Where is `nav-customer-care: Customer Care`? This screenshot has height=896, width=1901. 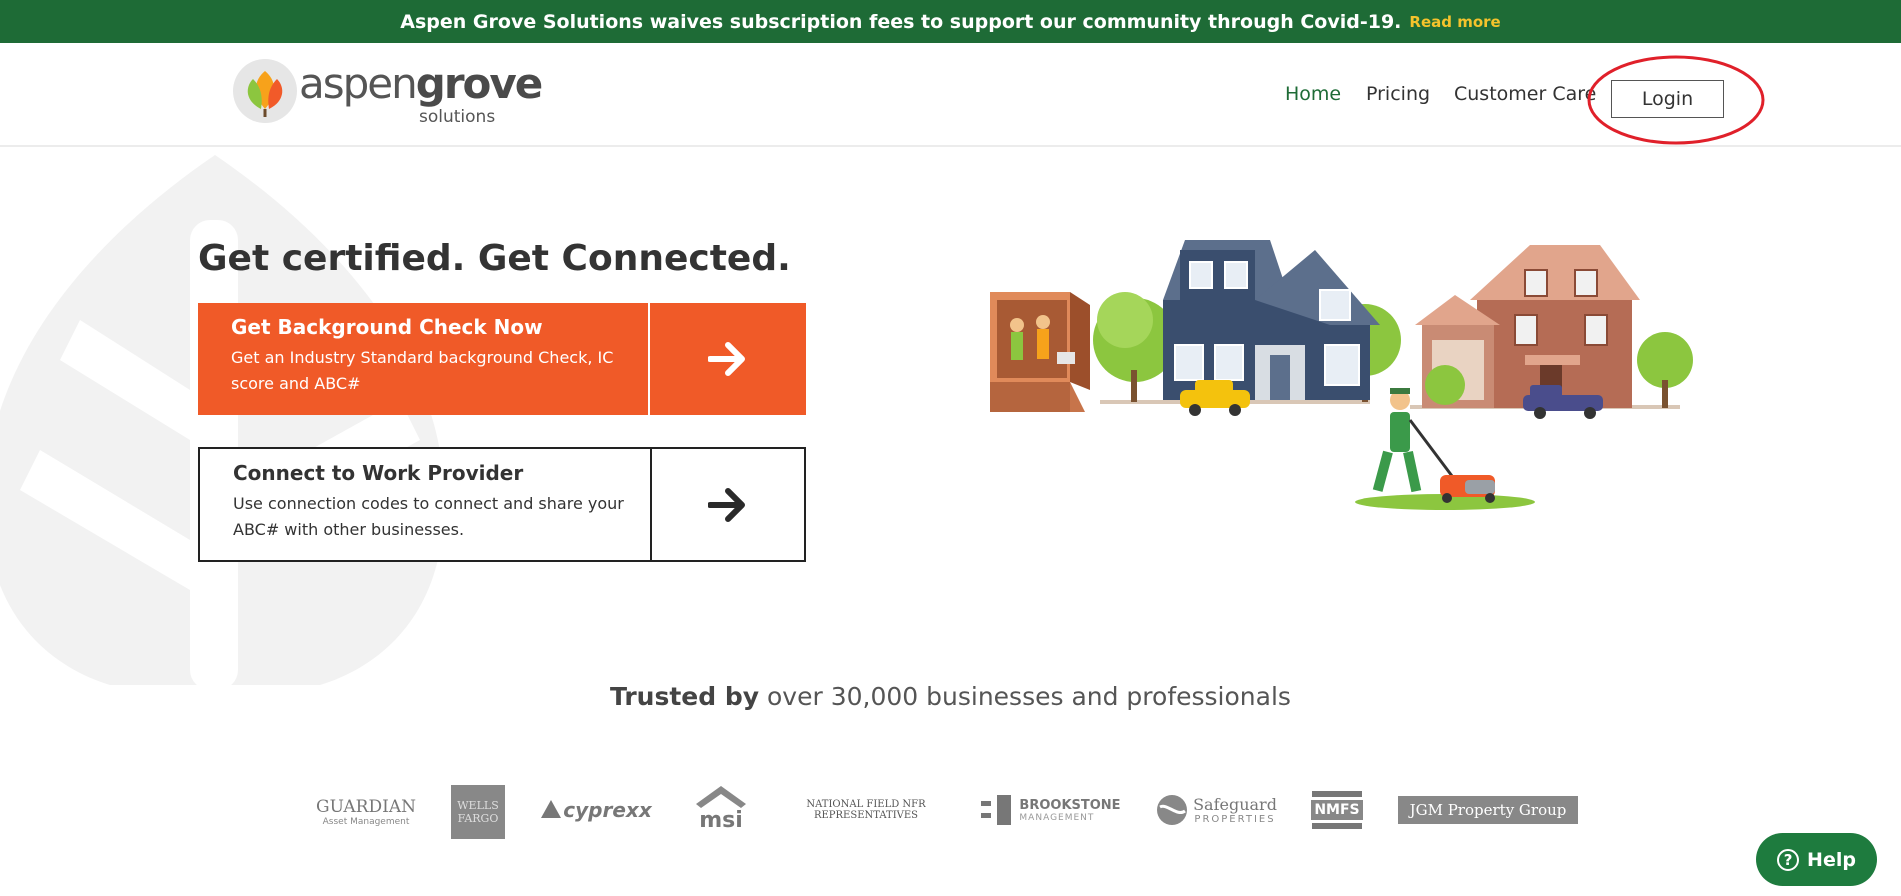 nav-customer-care: Customer Care is located at coordinates (1525, 94).